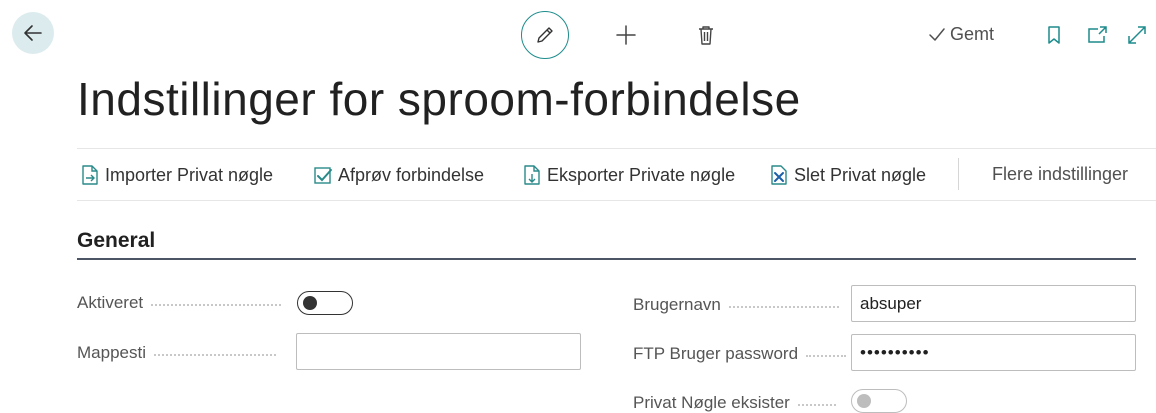  I want to click on action-bar-separator, so click(958, 174).